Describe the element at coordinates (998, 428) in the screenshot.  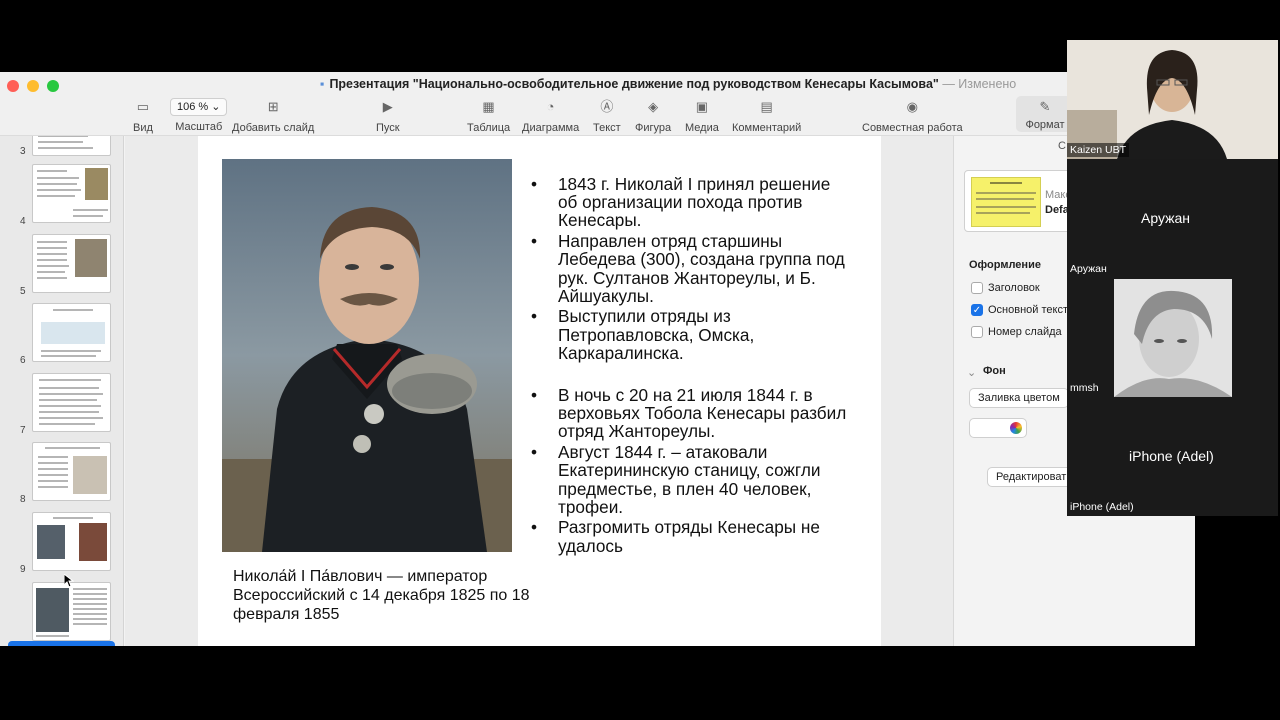
I see `fill-color-well` at that location.